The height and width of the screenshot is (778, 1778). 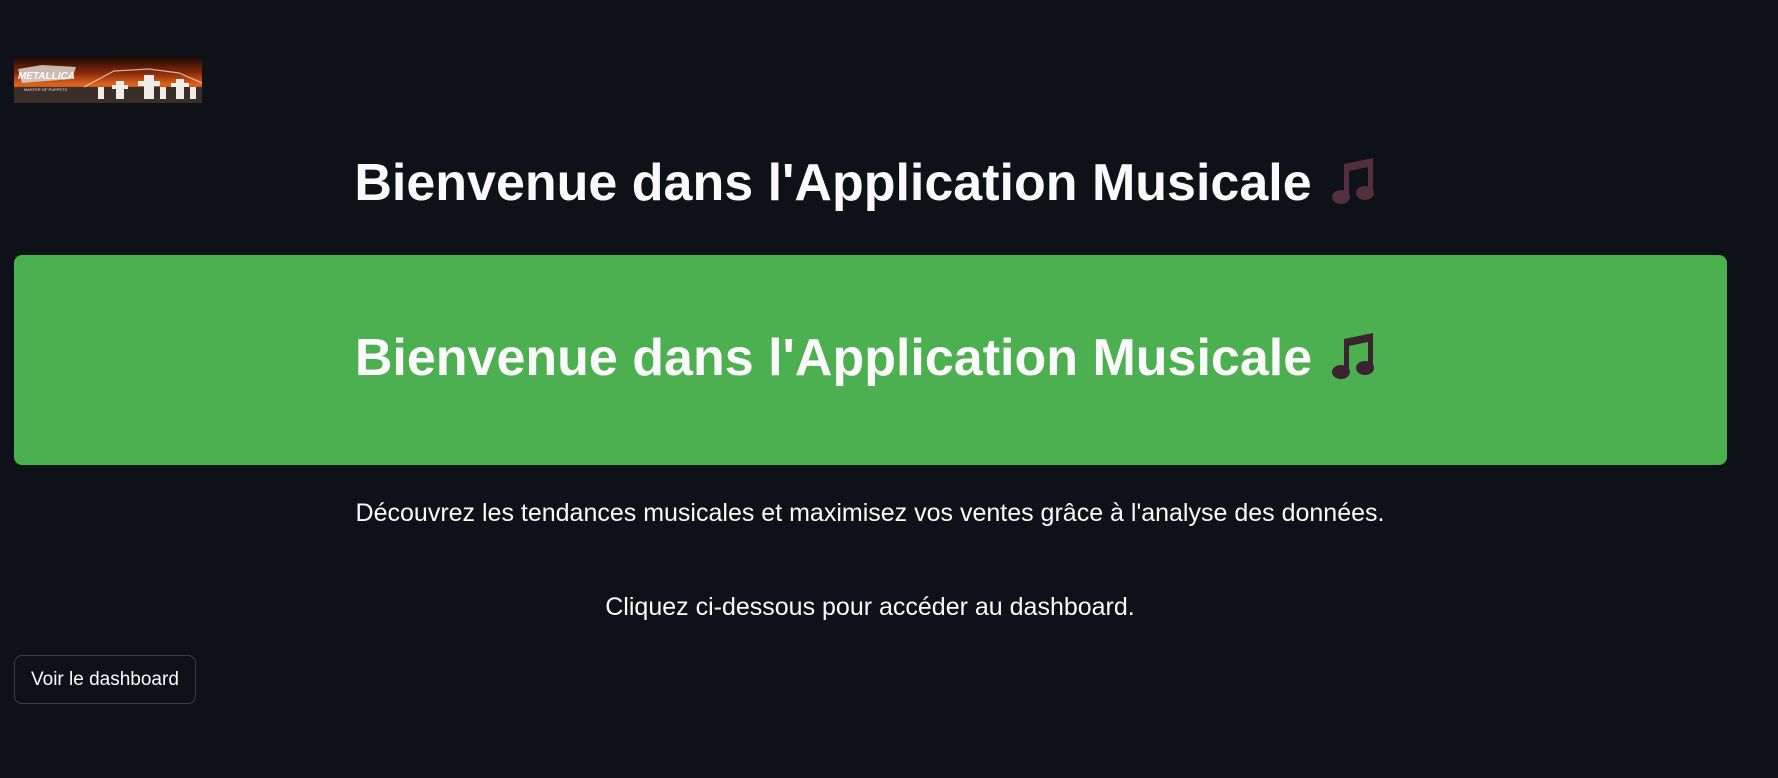 I want to click on album-cover-logo: METALLICA MASTER OF PUPPETS, so click(x=108, y=80).